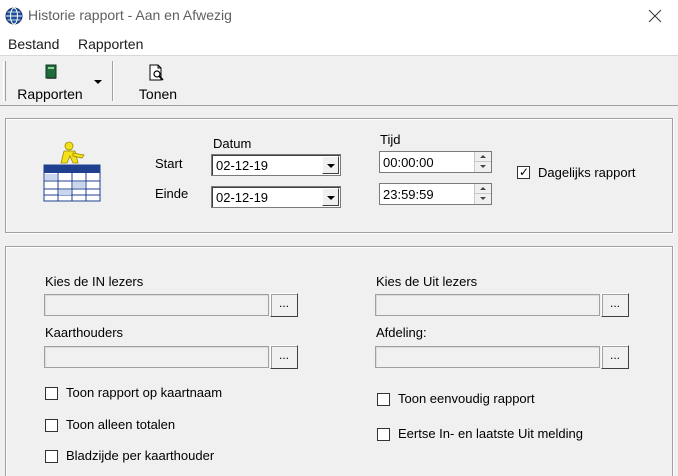 This screenshot has width=678, height=476. Describe the element at coordinates (72, 171) in the screenshot. I see `person-table-icon` at that location.